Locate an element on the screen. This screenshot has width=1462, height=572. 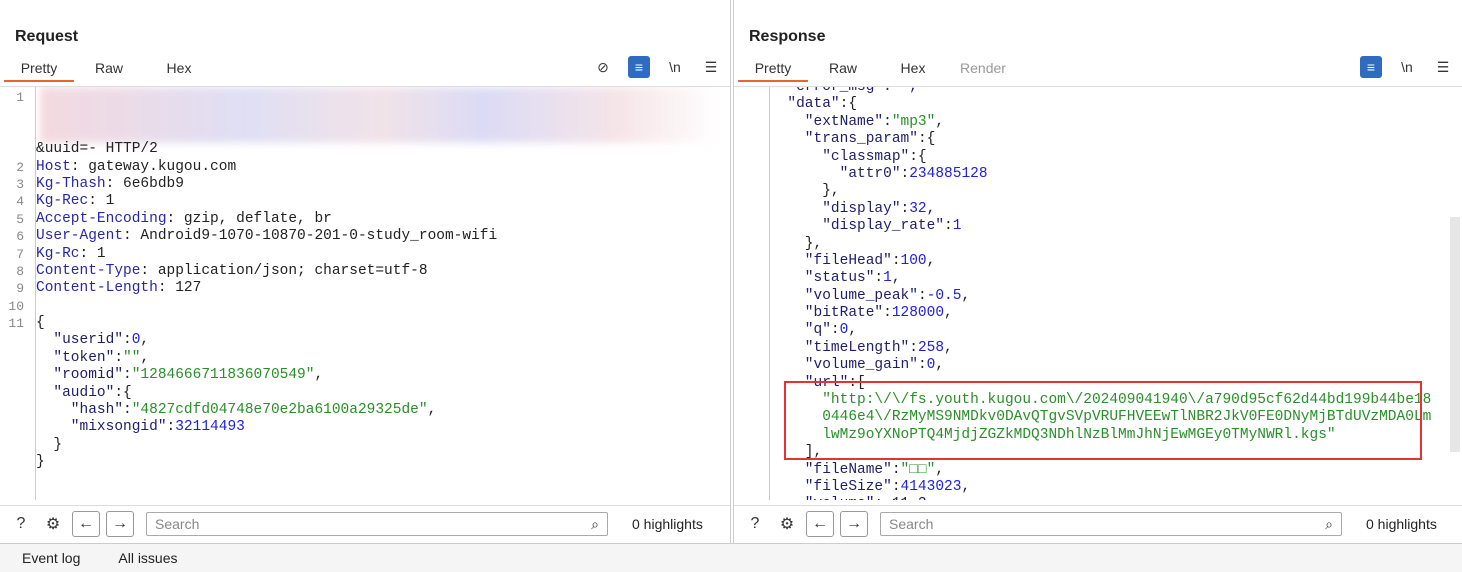
code-line: 9 Content-Length: 127 is located at coordinates (365, 288).